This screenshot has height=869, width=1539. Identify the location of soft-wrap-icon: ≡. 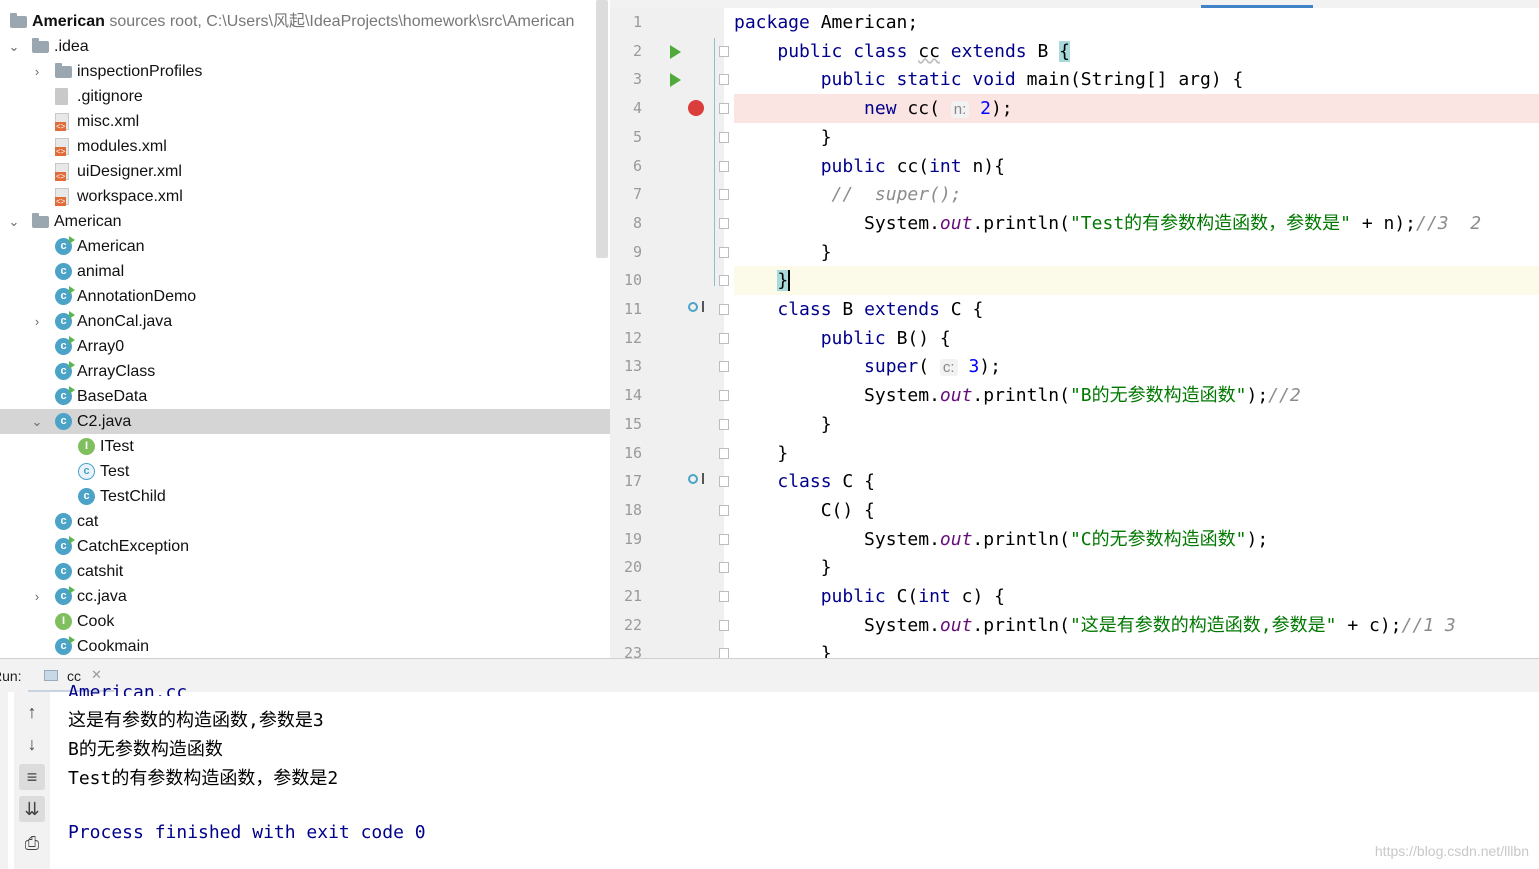
(32, 777).